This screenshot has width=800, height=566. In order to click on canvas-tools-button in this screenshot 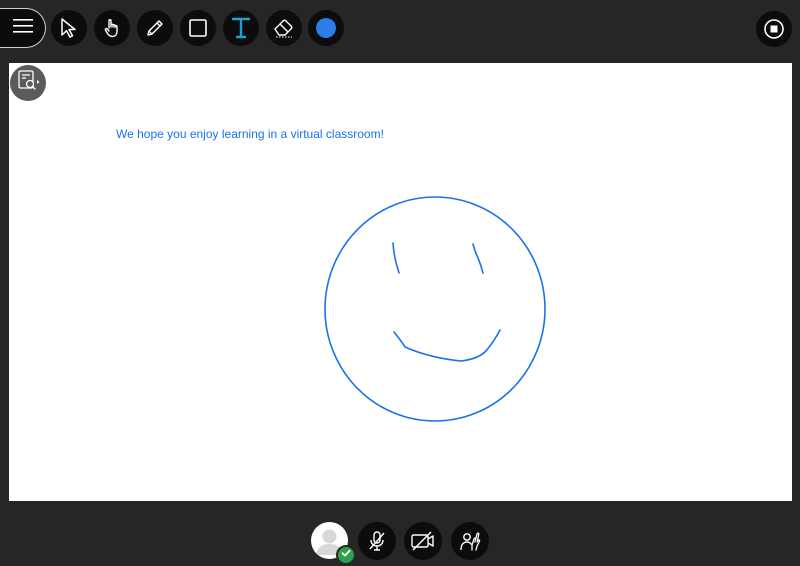, I will do `click(28, 83)`.